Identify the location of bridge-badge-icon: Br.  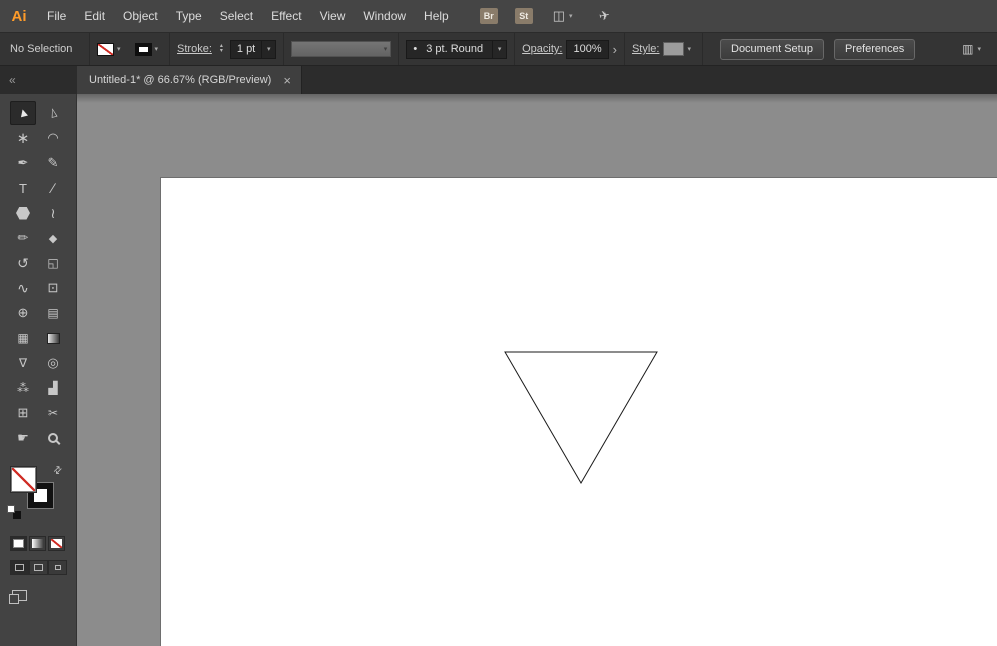
(488, 16).